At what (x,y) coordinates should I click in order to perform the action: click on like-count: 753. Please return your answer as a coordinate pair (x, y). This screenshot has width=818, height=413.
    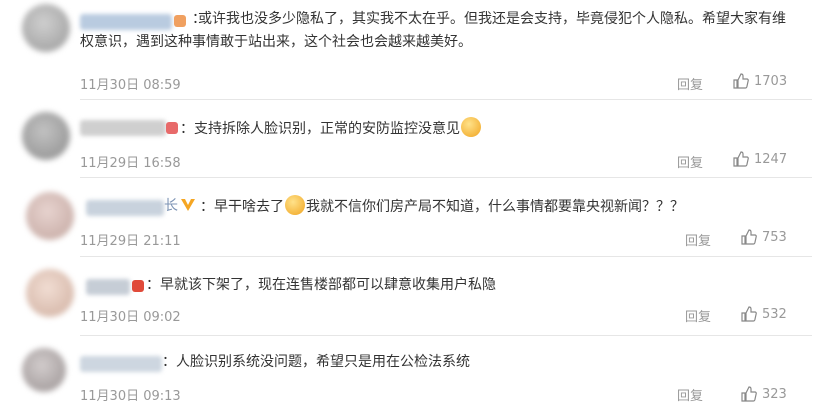
    Looking at the image, I should click on (774, 237).